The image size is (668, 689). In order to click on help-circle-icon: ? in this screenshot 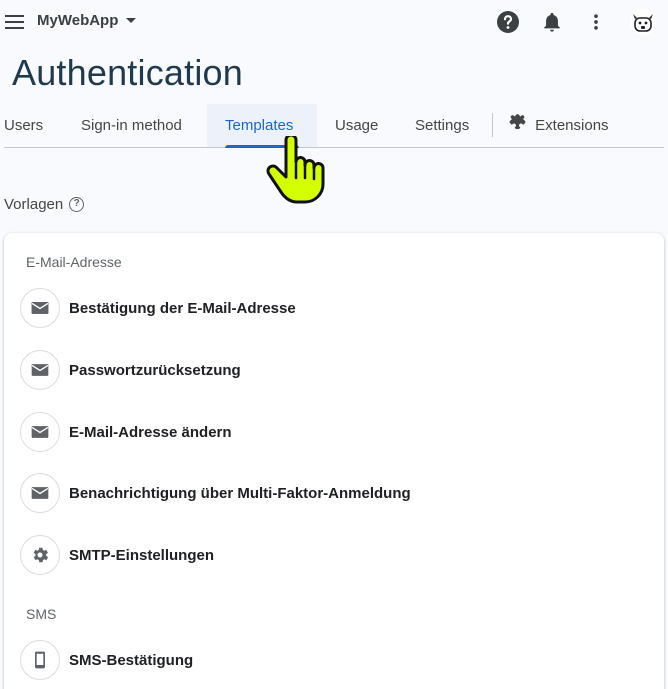, I will do `click(77, 204)`.